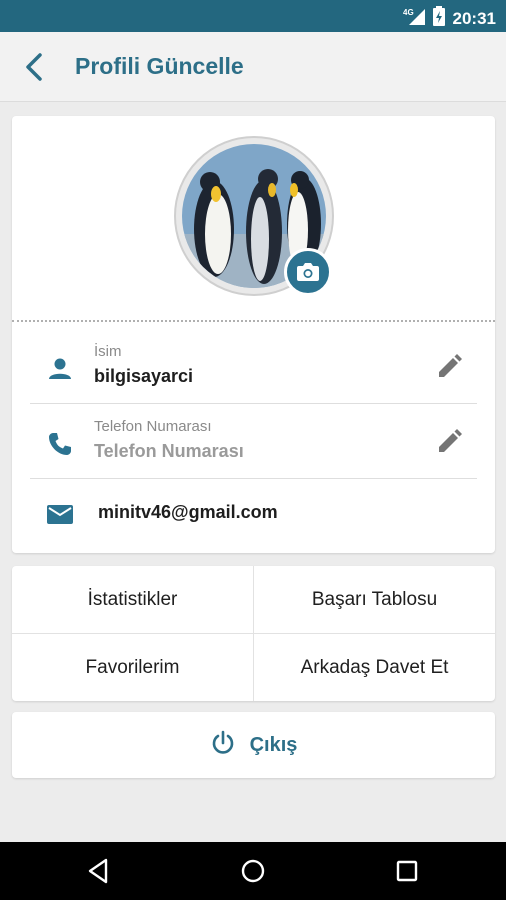 The width and height of the screenshot is (506, 900). Describe the element at coordinates (273, 744) in the screenshot. I see `logout-label: Çıkış` at that location.